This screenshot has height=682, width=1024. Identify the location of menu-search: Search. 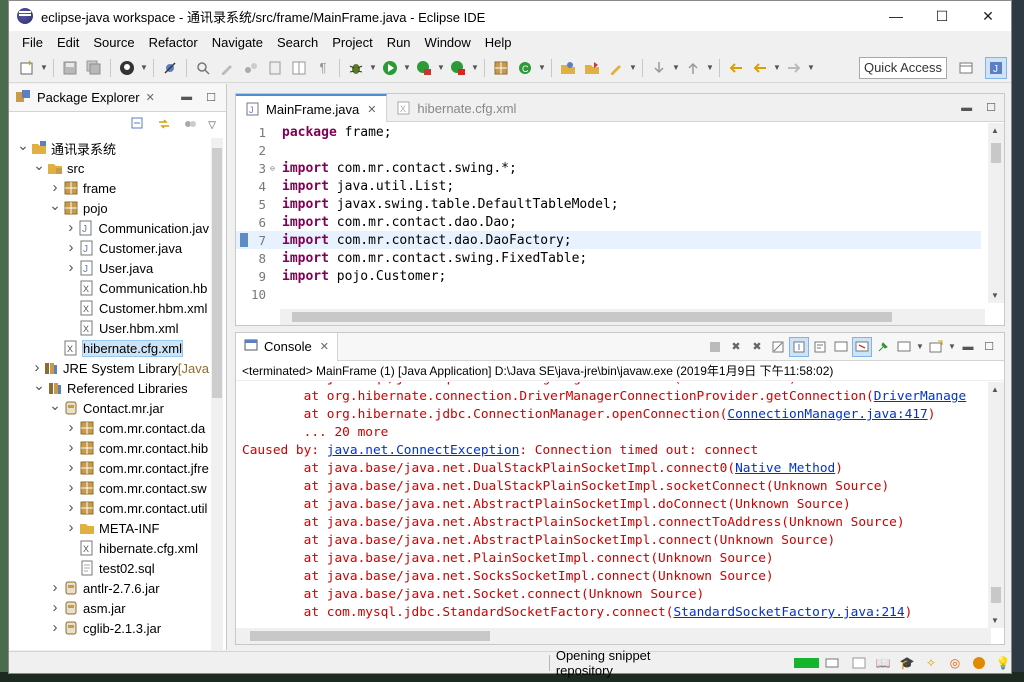
(297, 42).